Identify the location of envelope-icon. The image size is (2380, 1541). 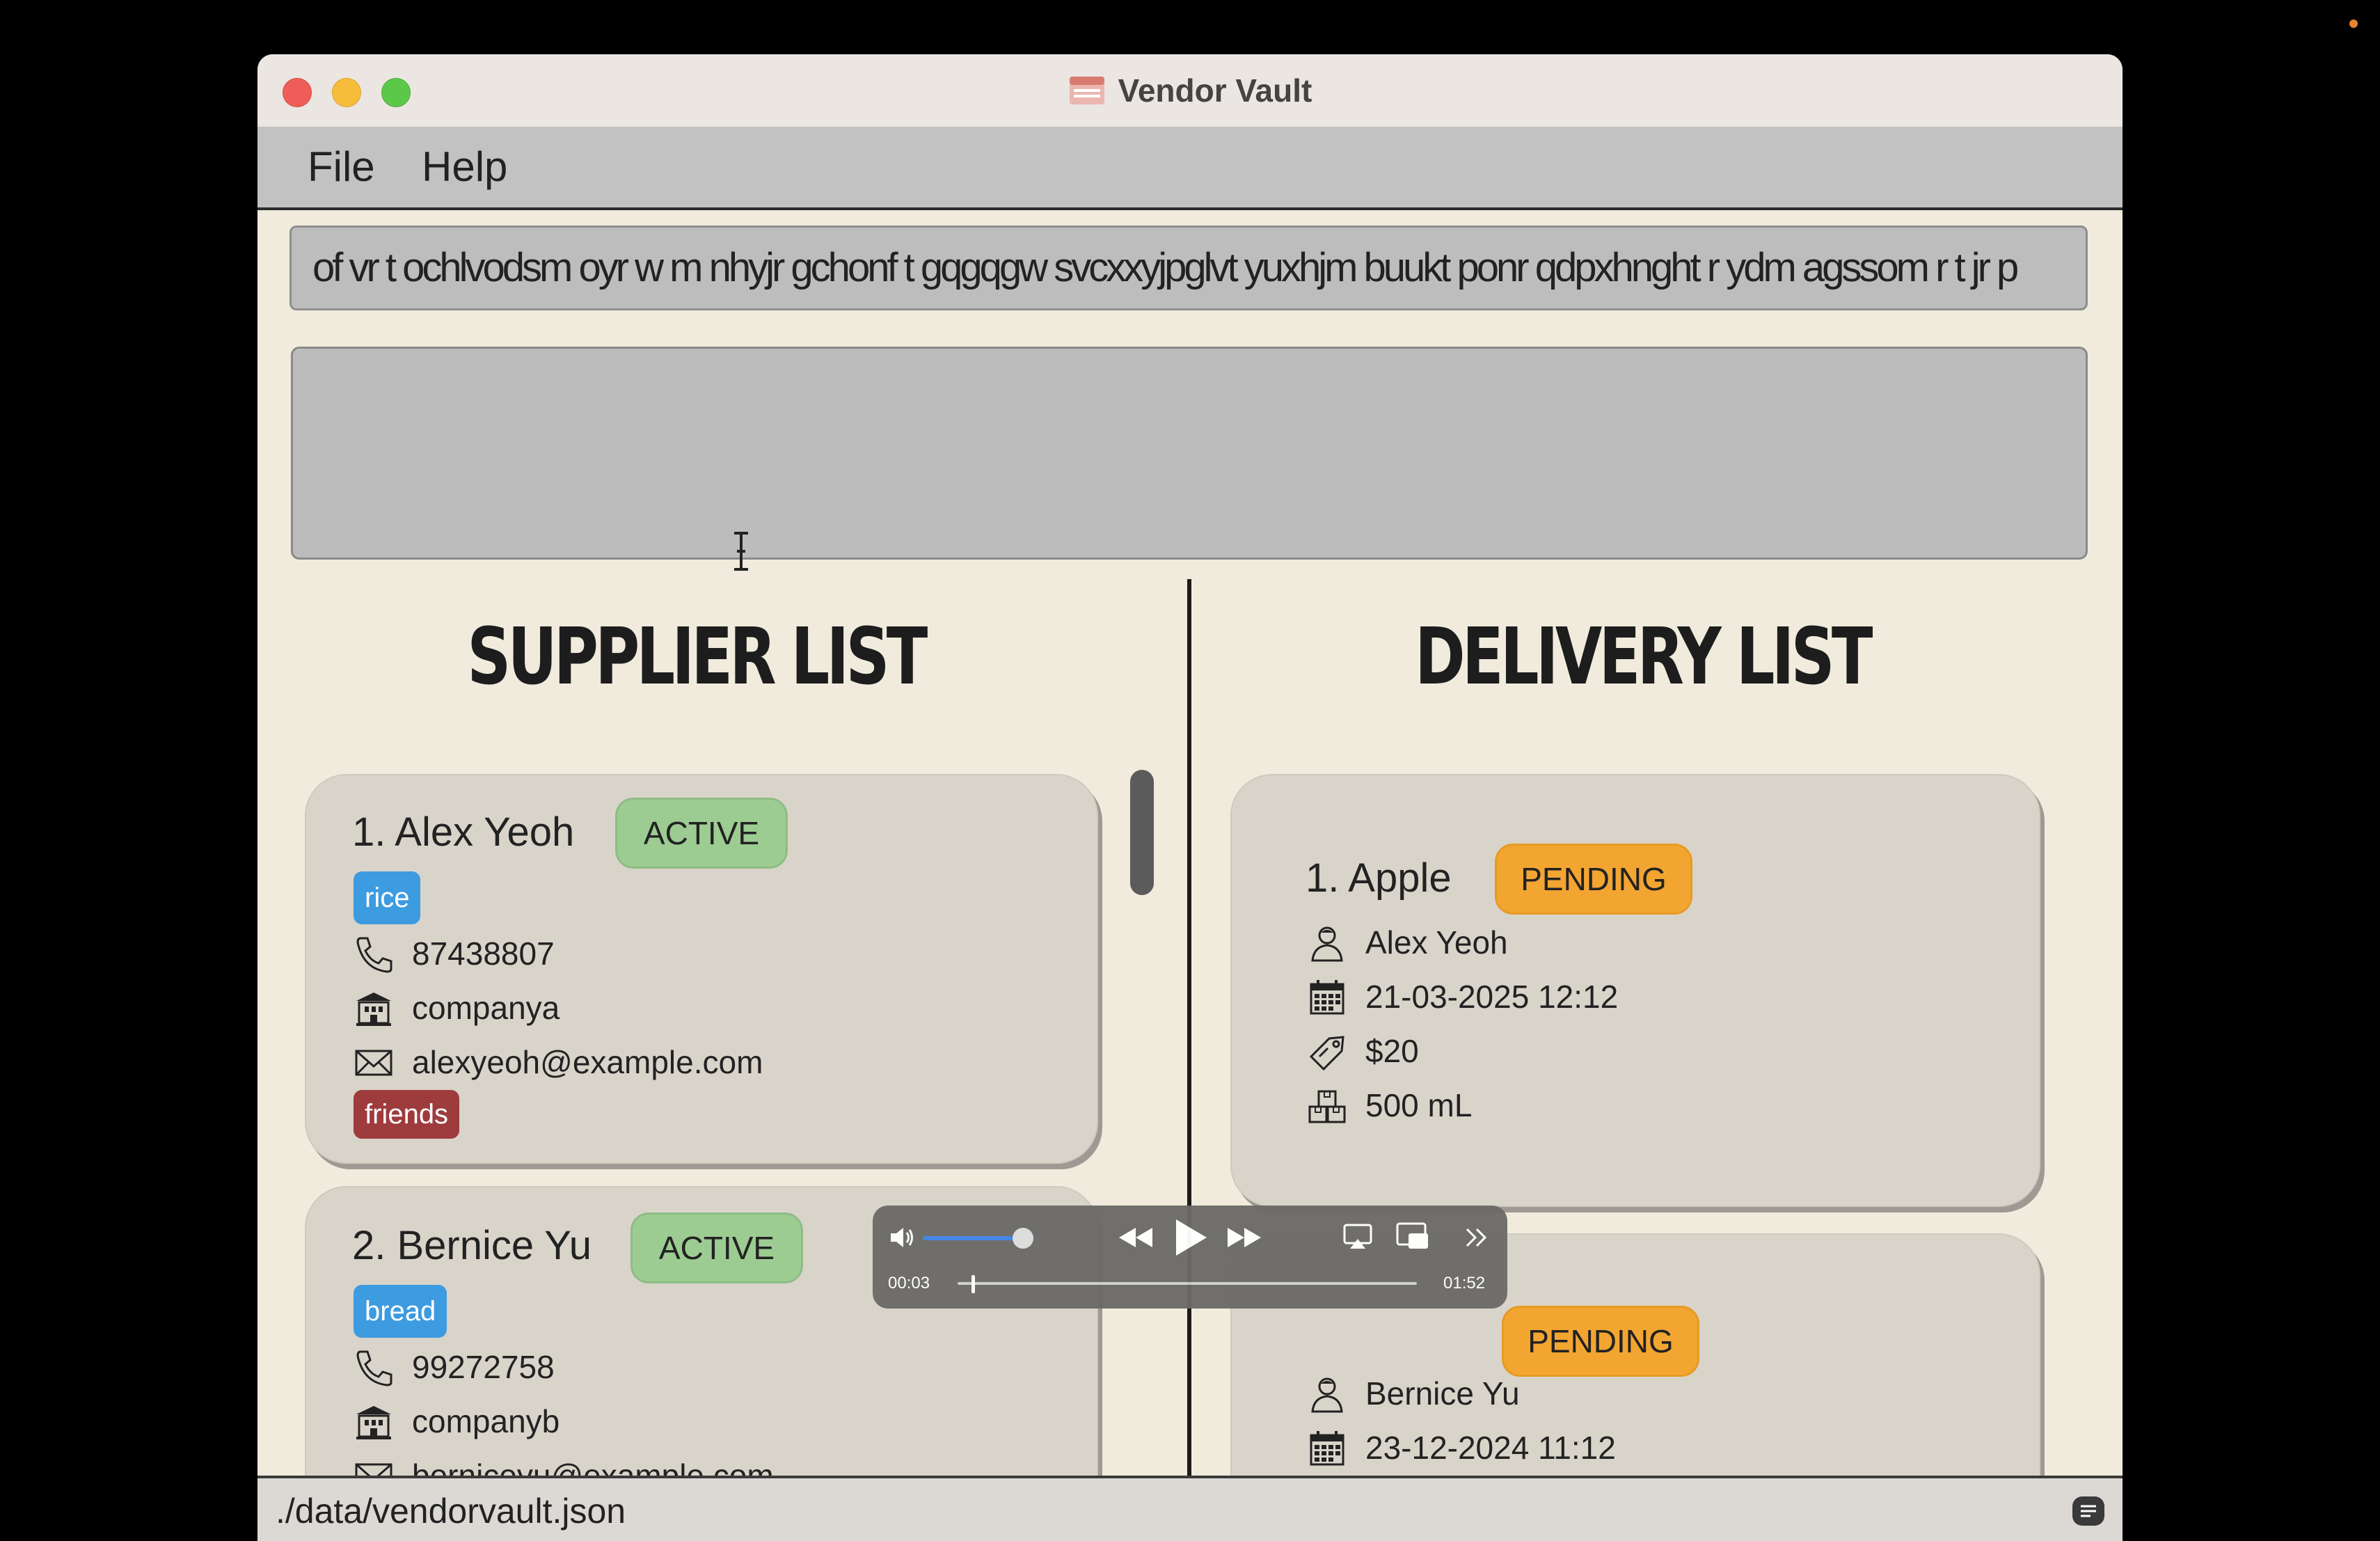
(374, 1063).